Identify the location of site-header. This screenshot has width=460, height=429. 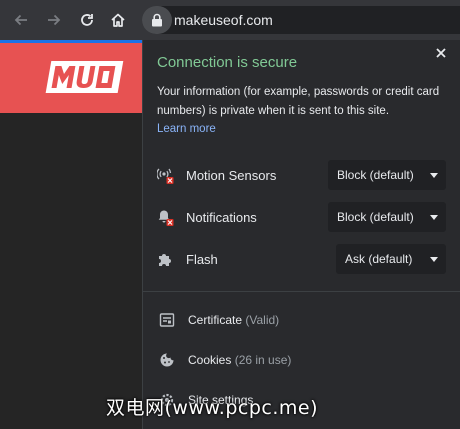
(71, 78).